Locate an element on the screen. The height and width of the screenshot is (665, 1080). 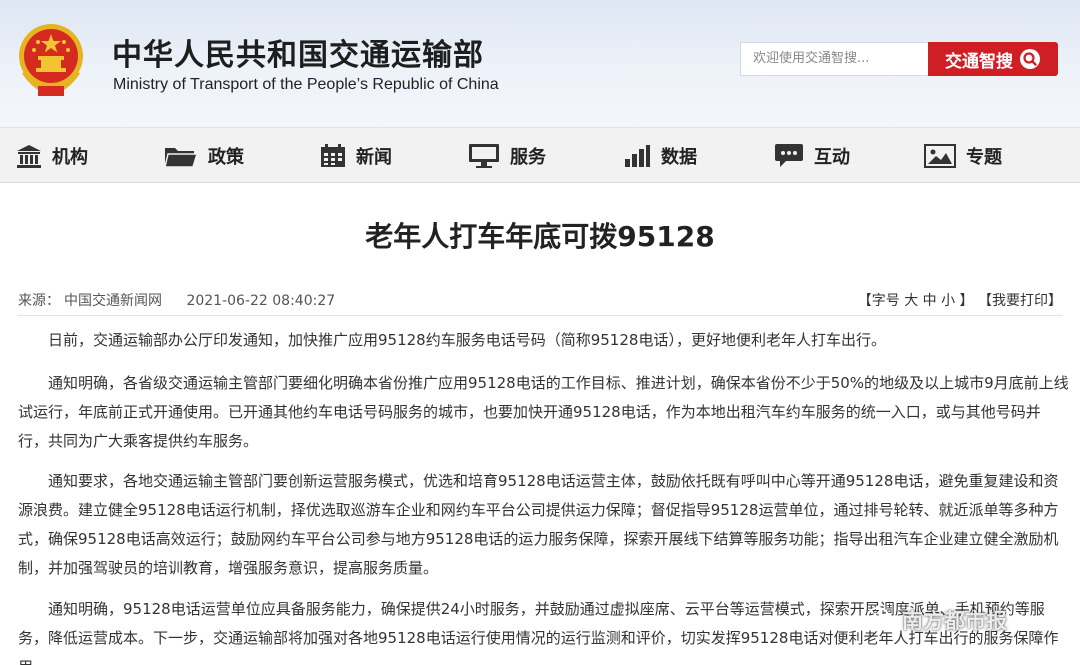
nav-item-label: 政策 is located at coordinates (226, 157).